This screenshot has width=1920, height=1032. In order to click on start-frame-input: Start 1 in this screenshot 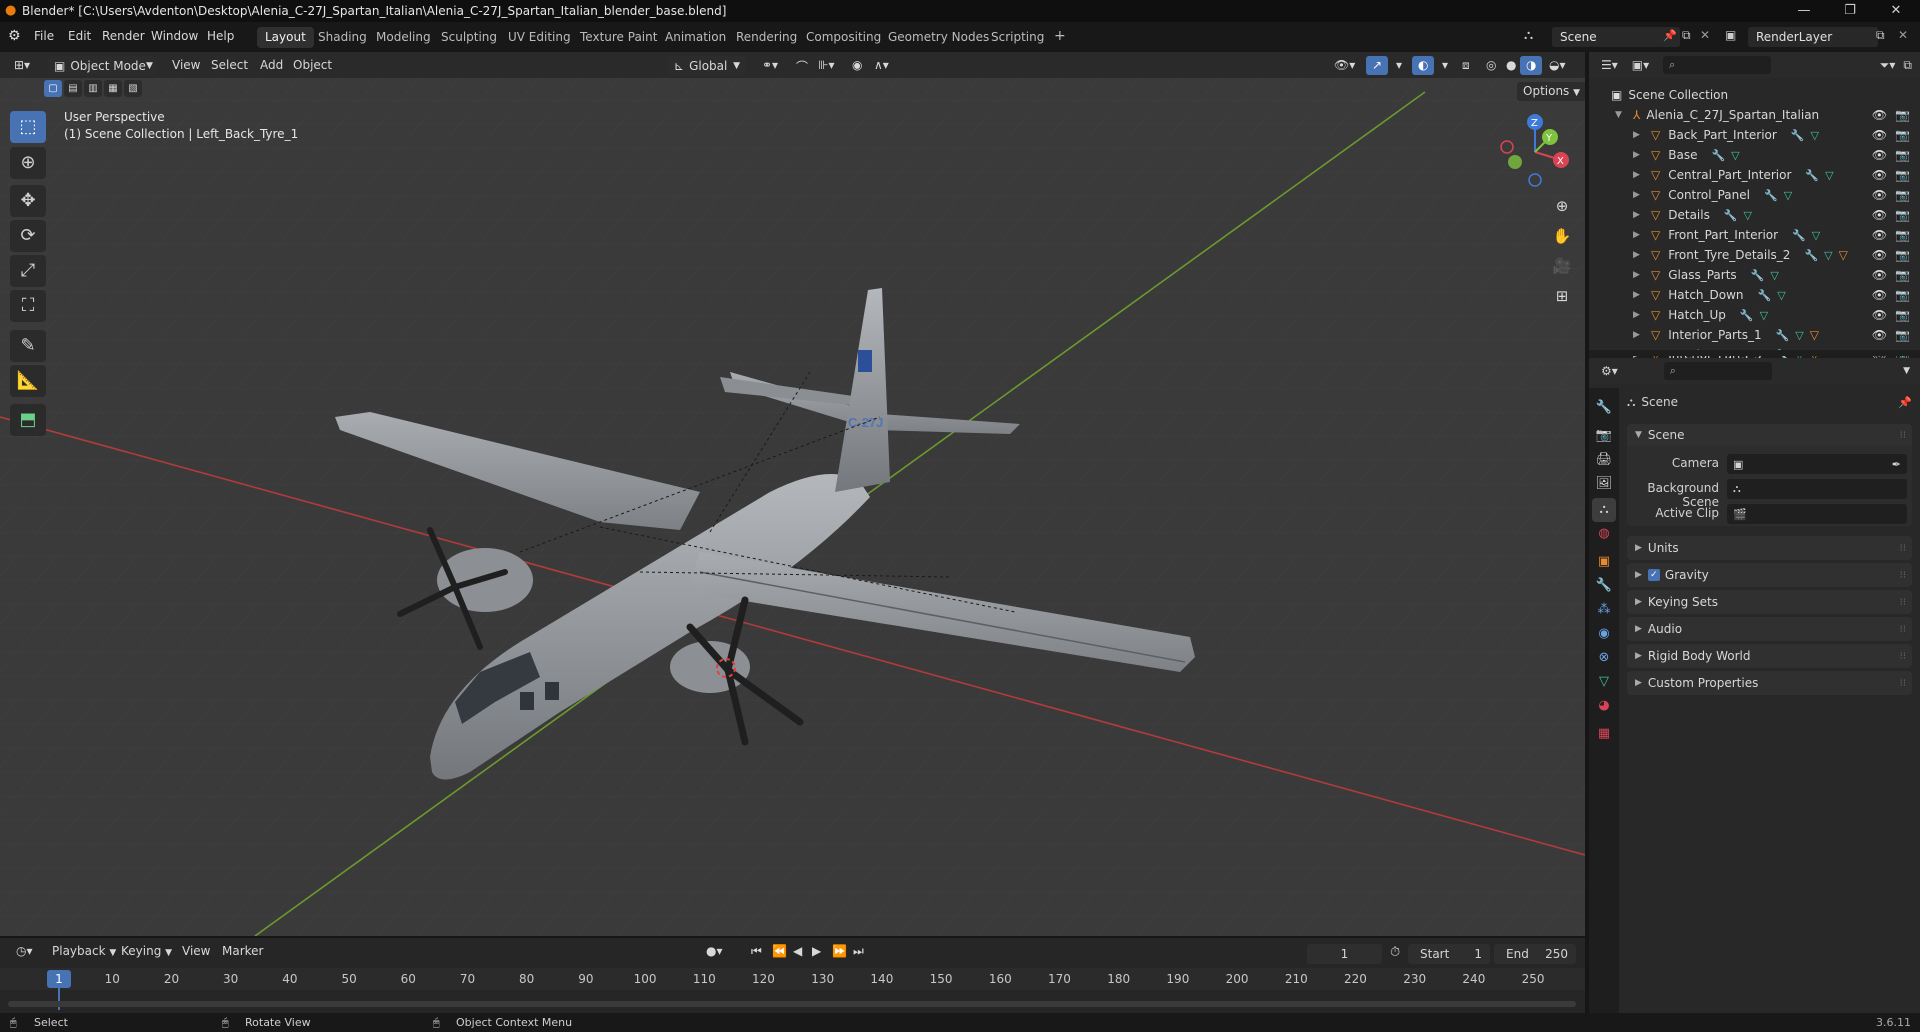, I will do `click(1449, 954)`.